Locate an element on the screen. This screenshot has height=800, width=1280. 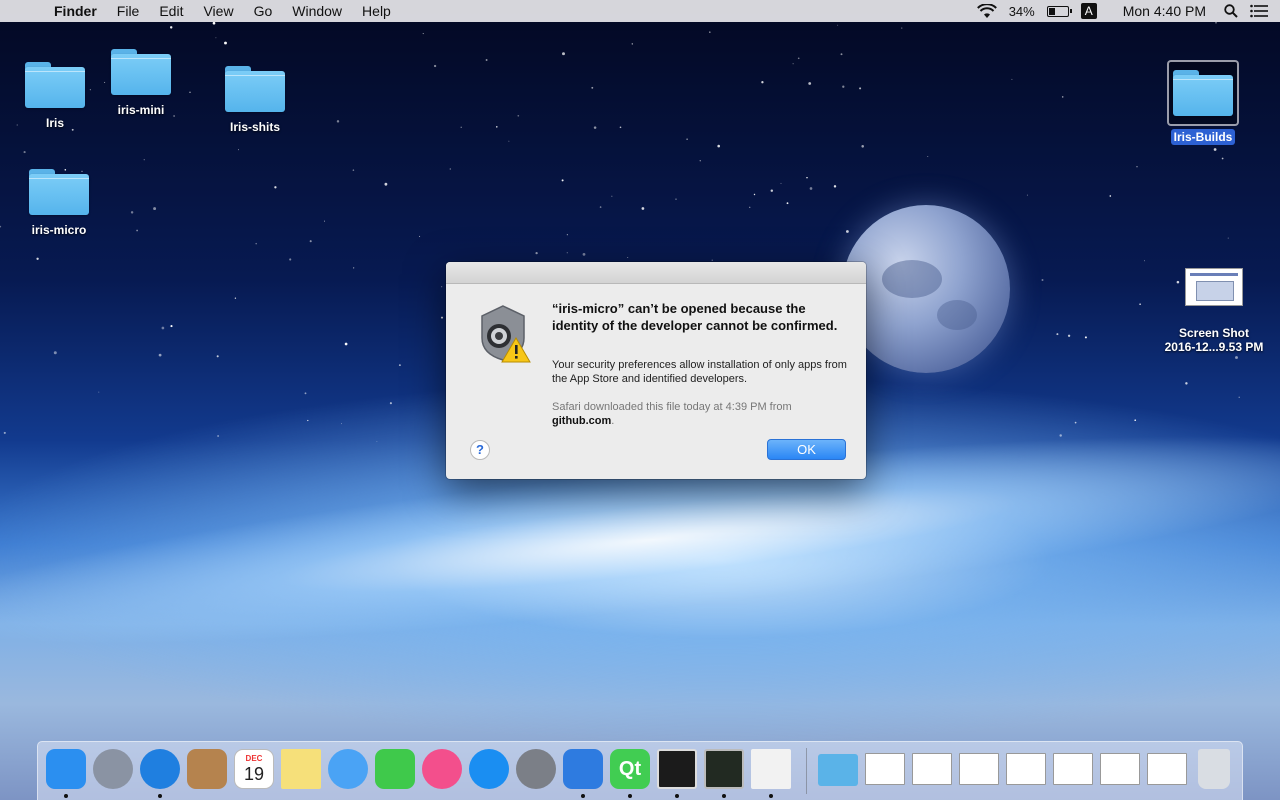
ok-button: OK is located at coordinates (806, 449).